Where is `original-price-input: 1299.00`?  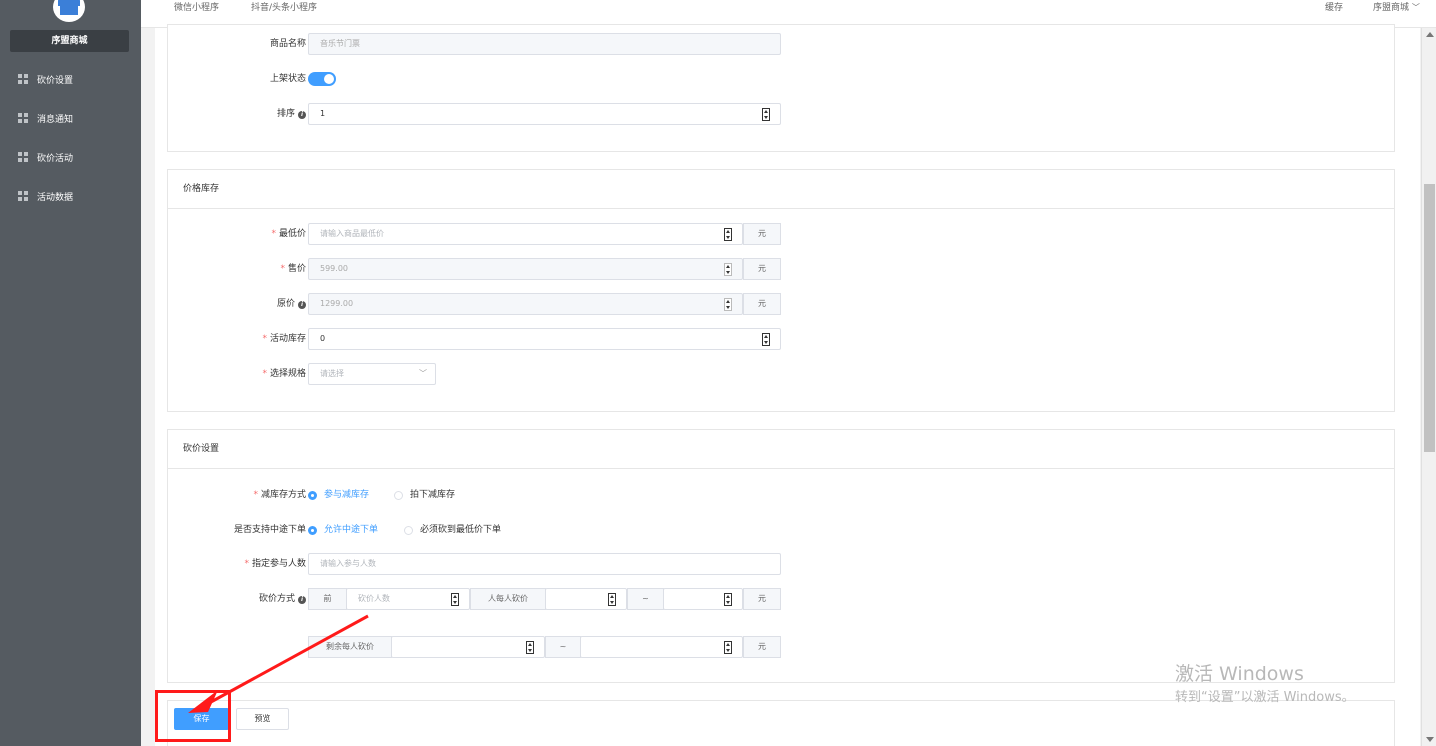
original-price-input: 1299.00 is located at coordinates (525, 304).